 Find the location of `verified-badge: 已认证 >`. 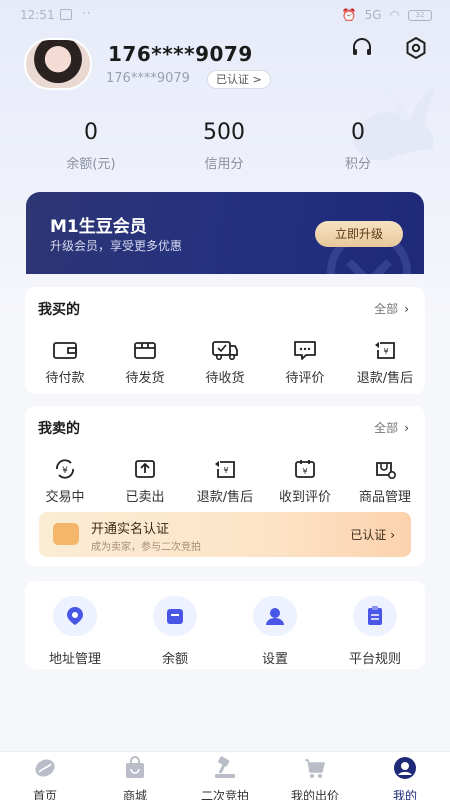

verified-badge: 已认证 > is located at coordinates (239, 79).